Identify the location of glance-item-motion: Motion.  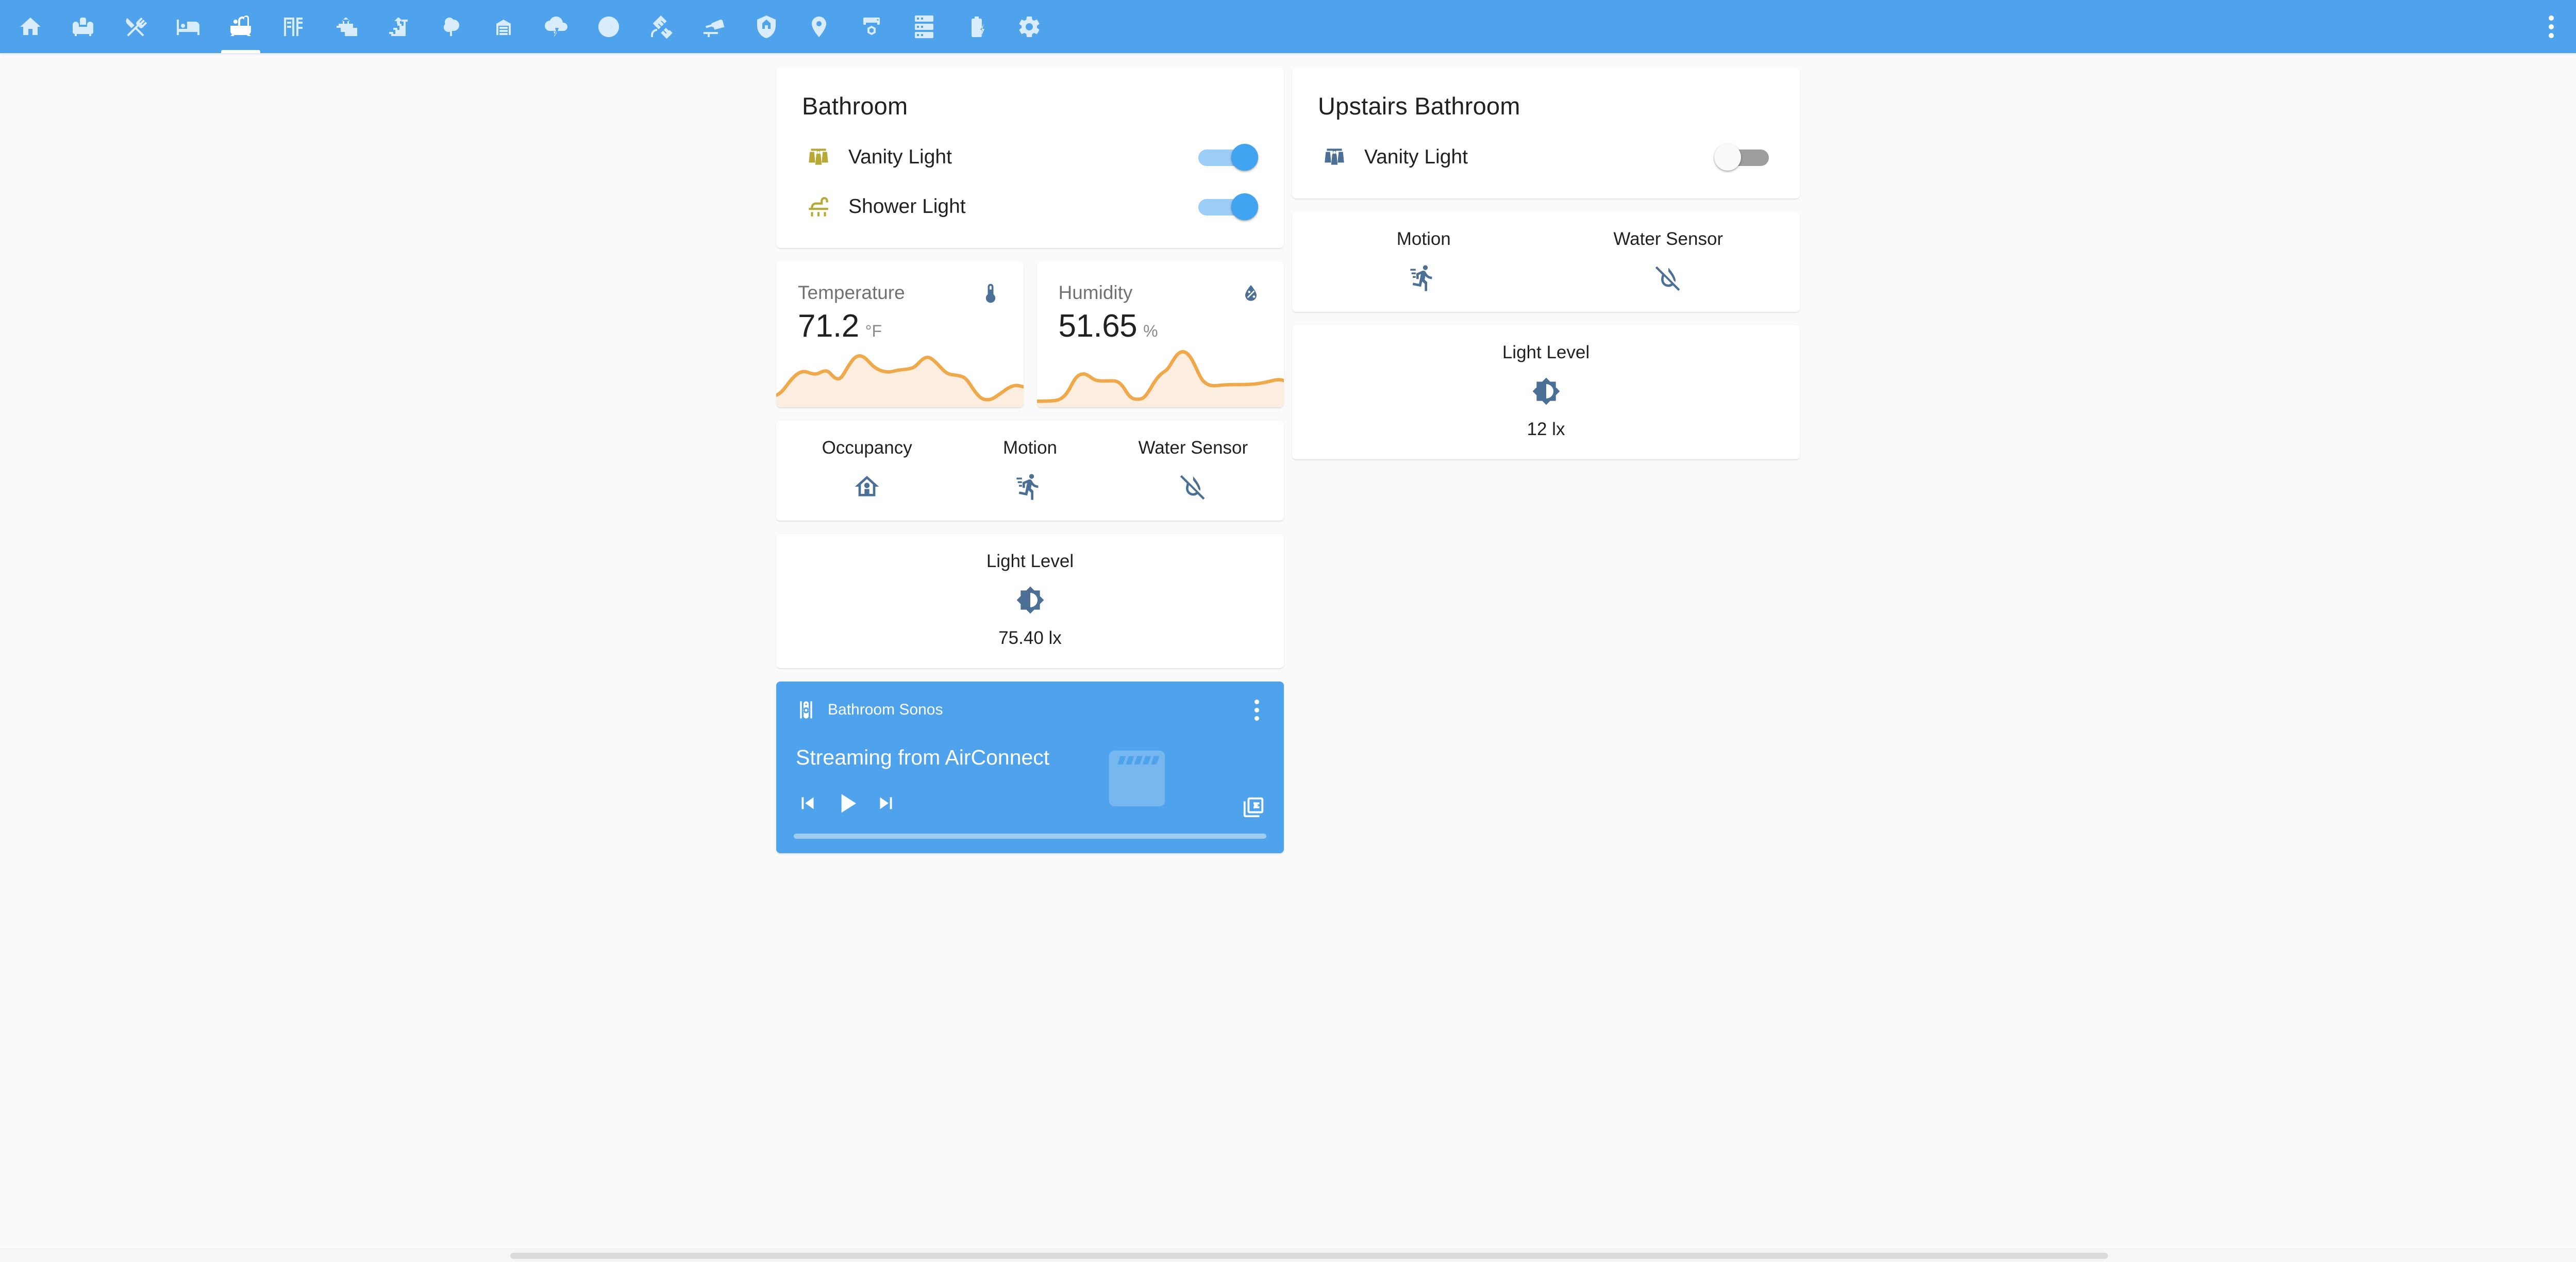
(1029, 469).